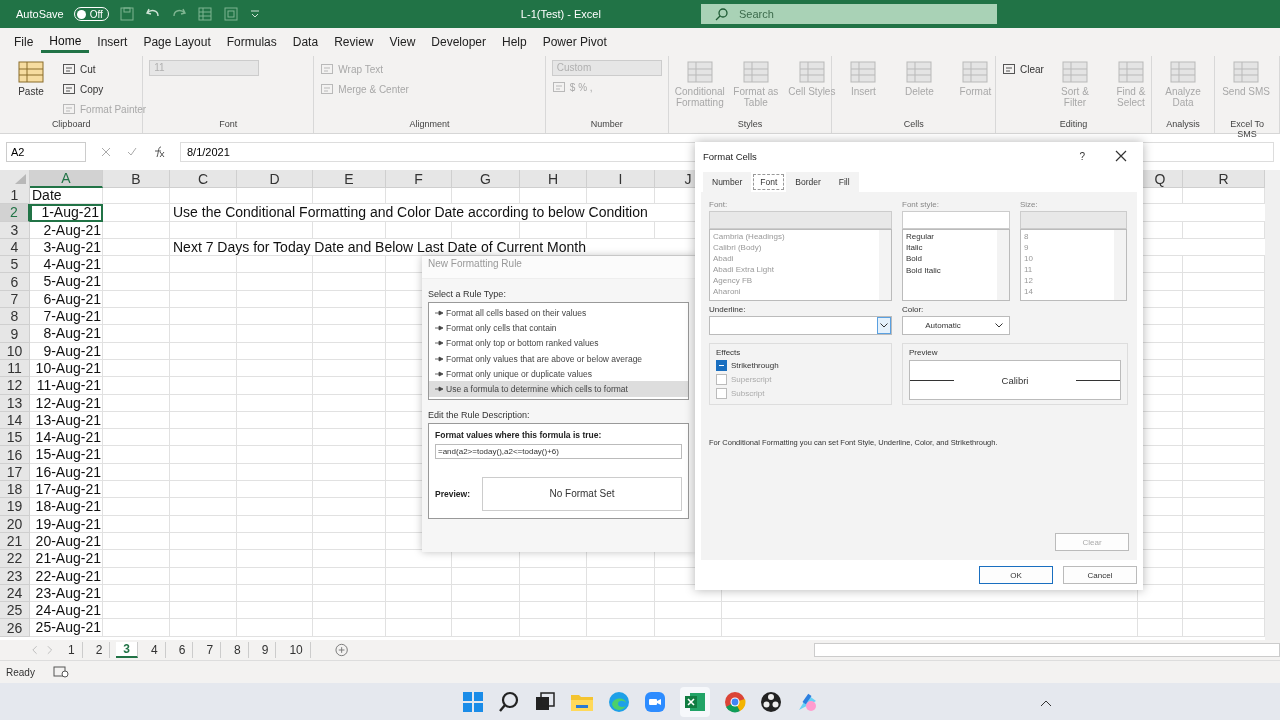 The image size is (1280, 720). Describe the element at coordinates (305, 42) in the screenshot. I see `menu-tab: Data` at that location.